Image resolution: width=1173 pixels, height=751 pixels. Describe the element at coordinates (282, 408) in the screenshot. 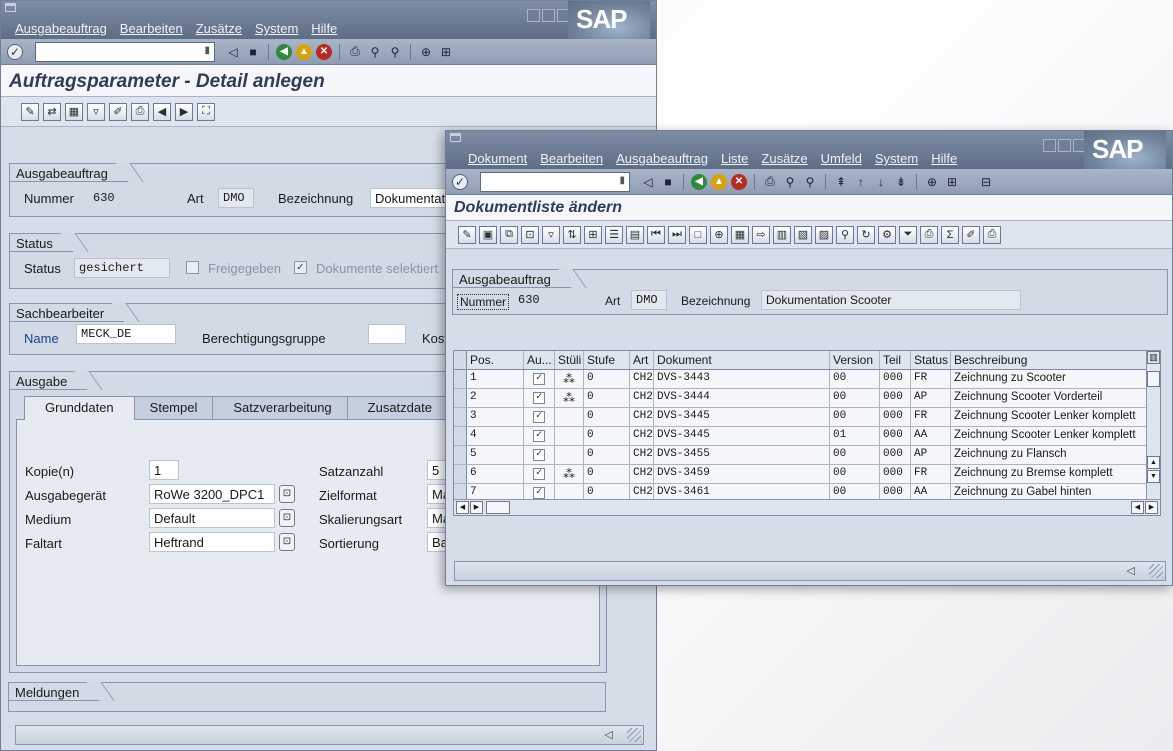

I see `tab-satzverarbeitung: Satzverarbeitung` at that location.